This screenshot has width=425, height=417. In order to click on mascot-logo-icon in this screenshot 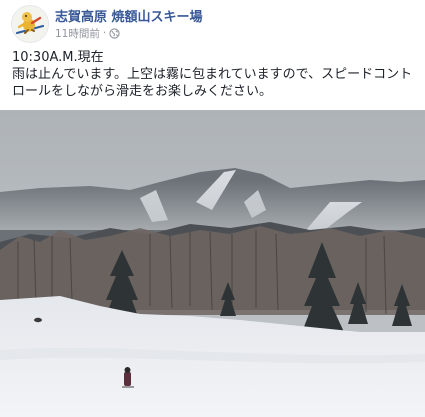, I will do `click(30, 24)`.